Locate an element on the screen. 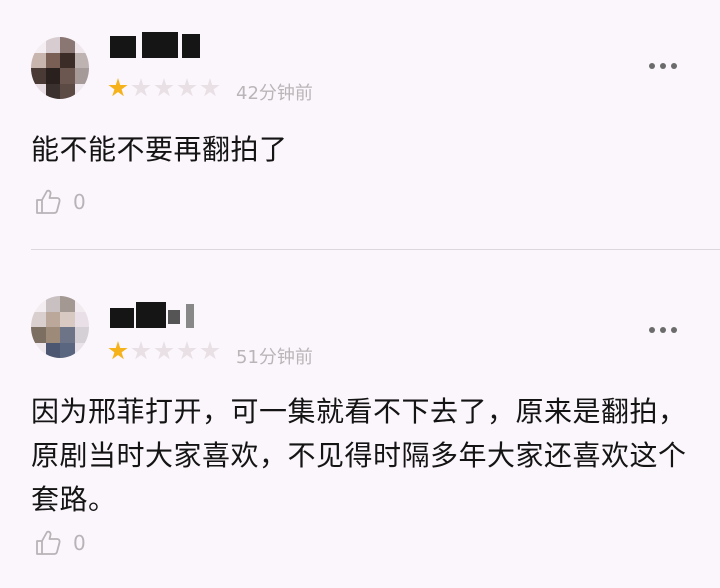 This screenshot has width=720, height=588. comment-time: 51分钟前 is located at coordinates (274, 357).